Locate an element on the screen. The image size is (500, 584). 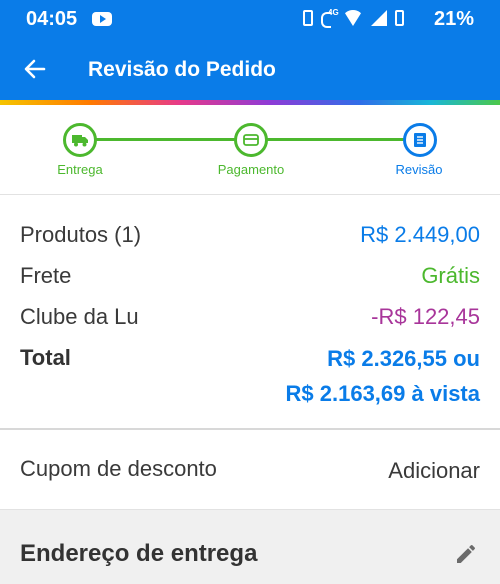
status-bar: 04:05 21% is located at coordinates (250, 19).